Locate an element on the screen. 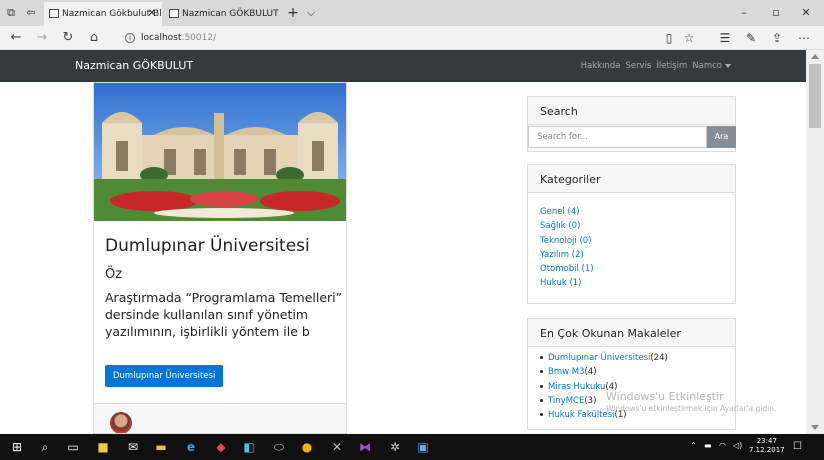 The image size is (824, 460). popular-item: Dumlupınar Üniversitesi(24) is located at coordinates (637, 358).